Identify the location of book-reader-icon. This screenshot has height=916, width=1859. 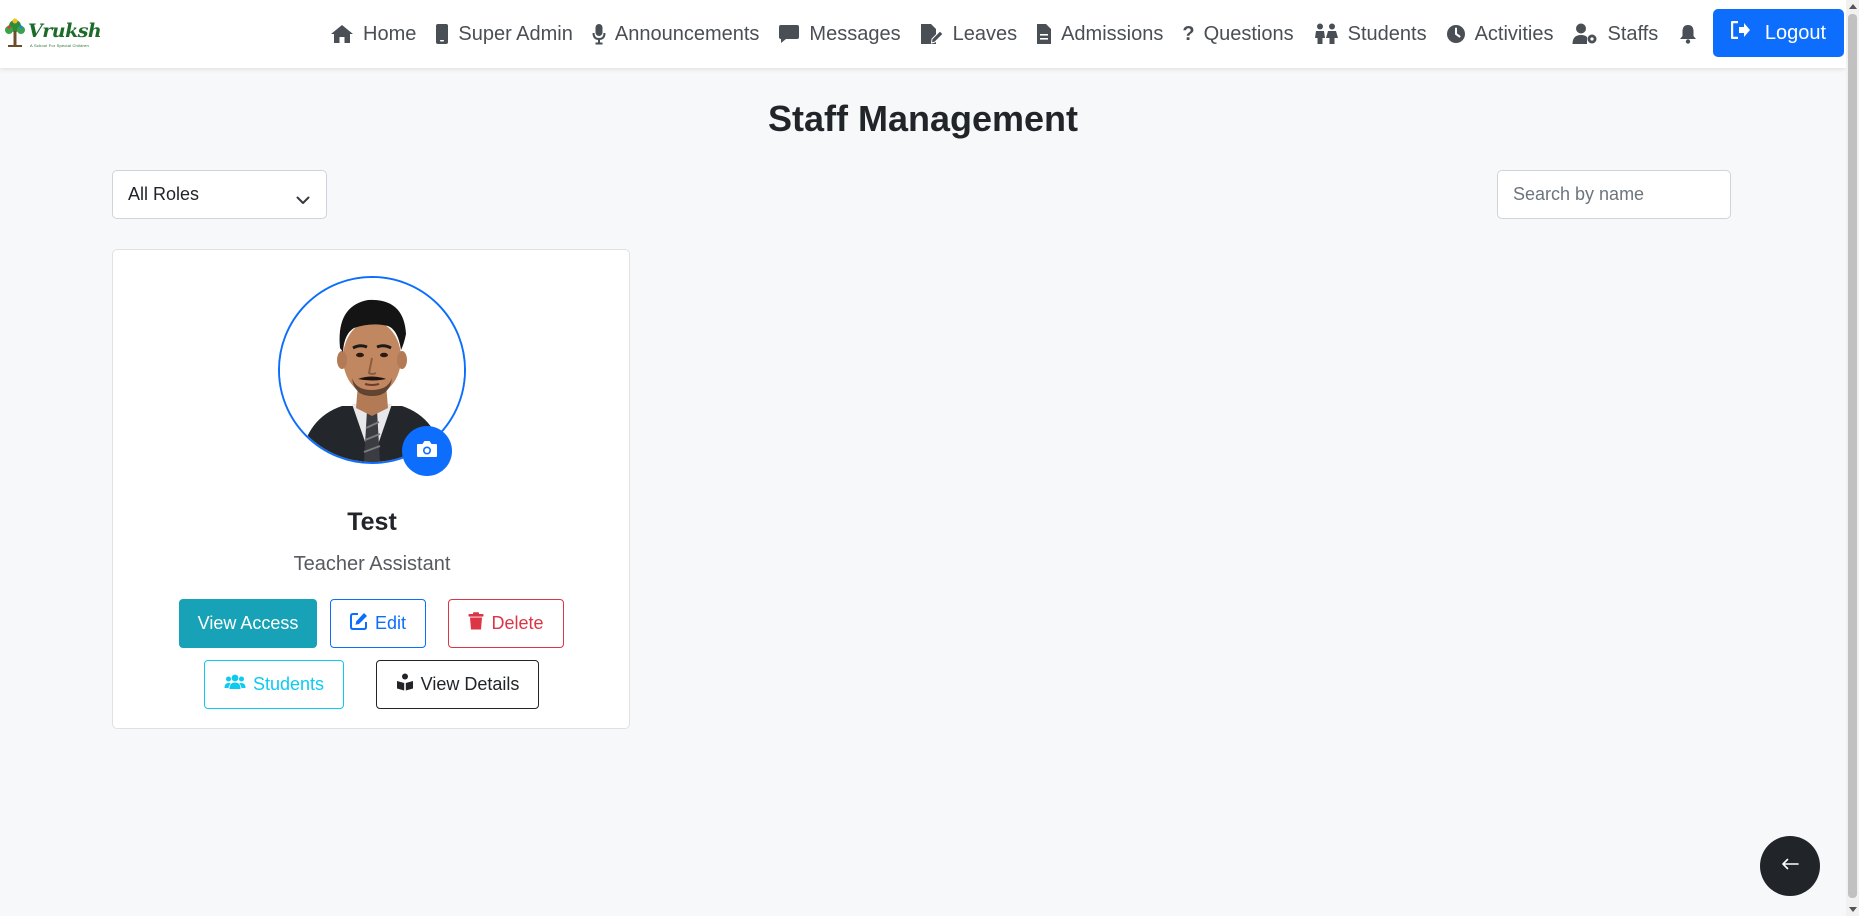
(408, 684).